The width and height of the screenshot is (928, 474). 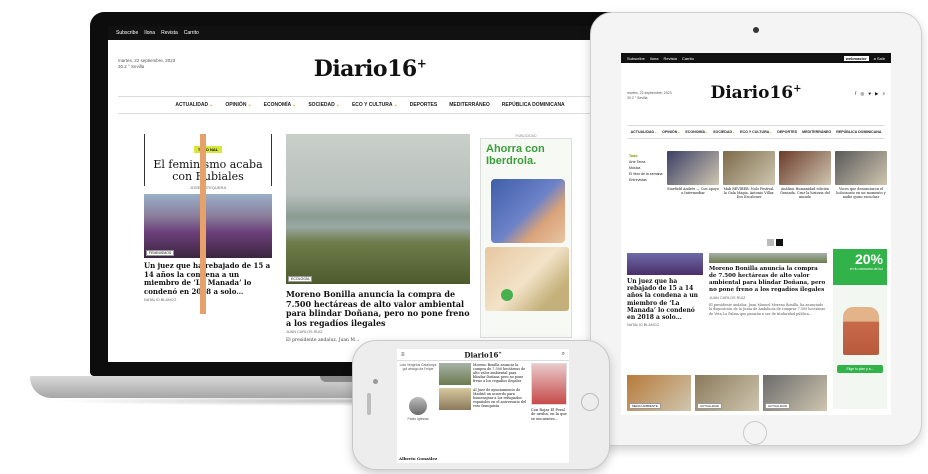 I want to click on opinion-tag: TACO NAL, so click(x=208, y=149).